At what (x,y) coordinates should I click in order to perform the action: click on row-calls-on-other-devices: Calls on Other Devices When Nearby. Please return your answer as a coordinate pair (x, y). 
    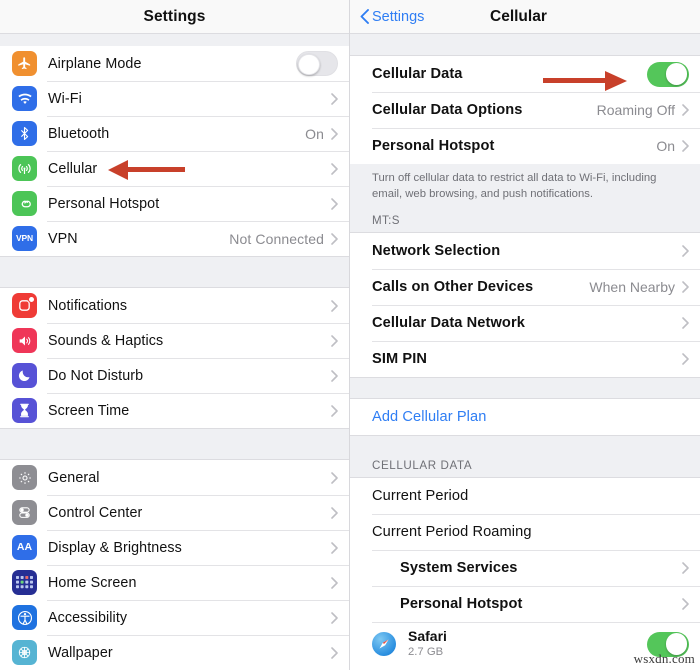
    Looking at the image, I should click on (525, 287).